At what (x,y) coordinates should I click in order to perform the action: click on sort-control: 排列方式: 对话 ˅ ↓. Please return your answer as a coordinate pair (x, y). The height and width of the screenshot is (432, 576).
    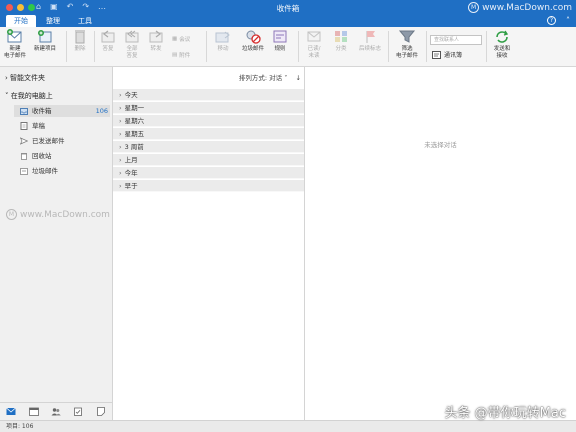
    Looking at the image, I should click on (207, 77).